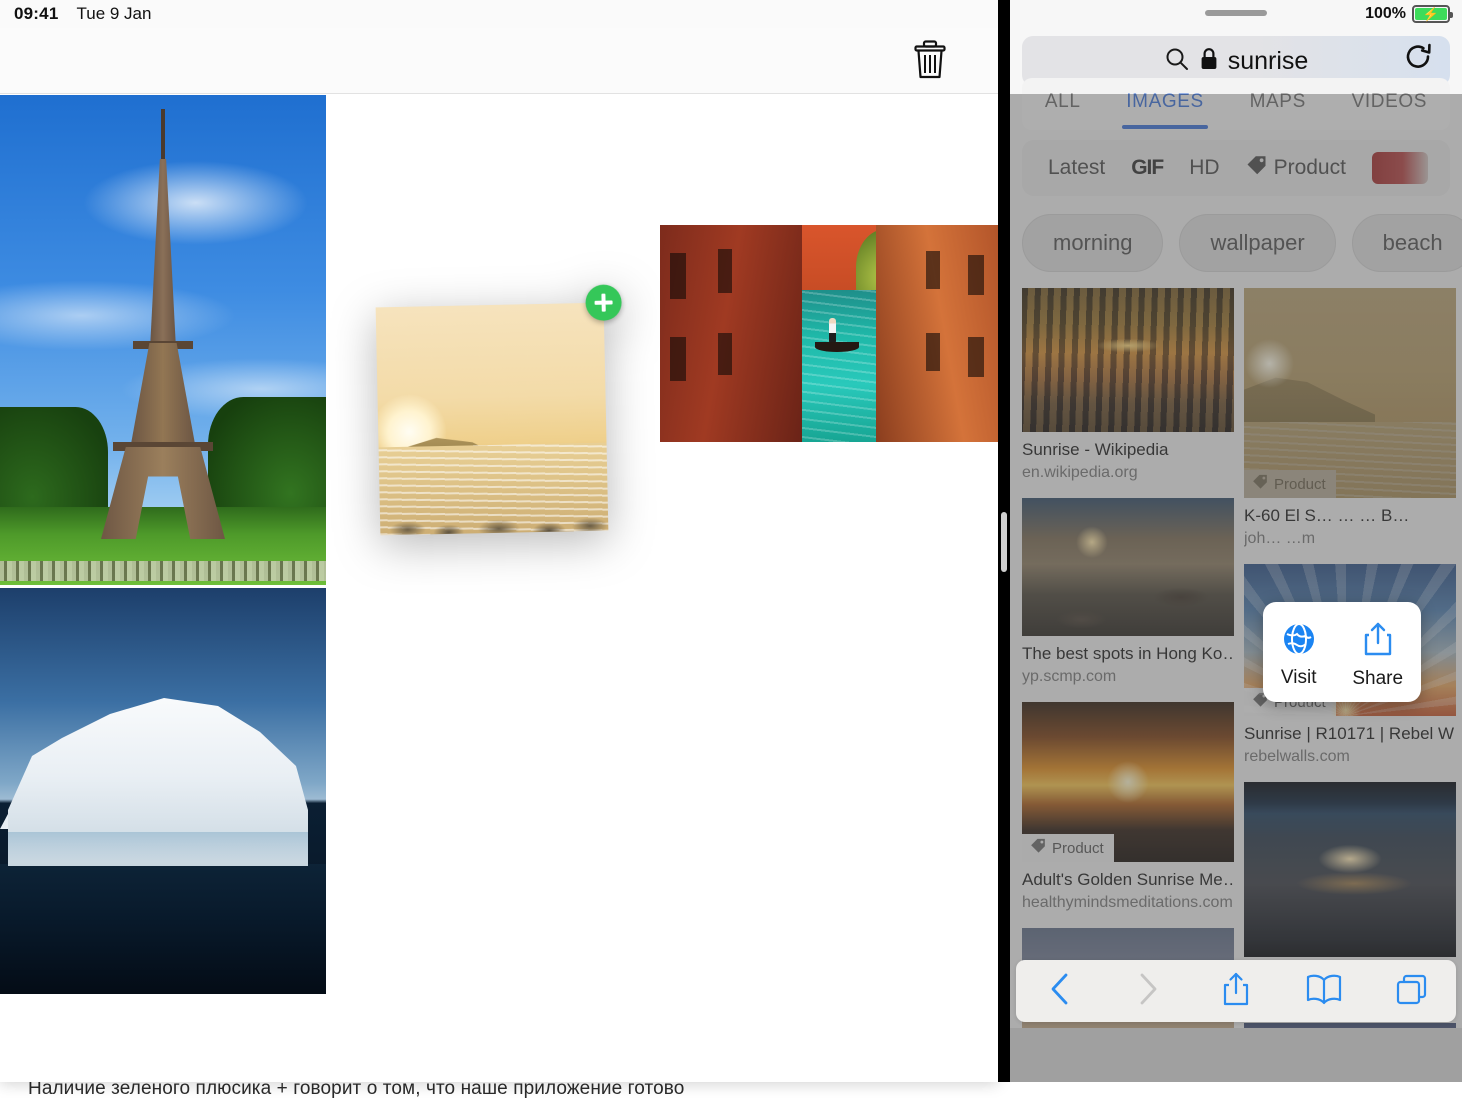 This screenshot has width=1462, height=1098. I want to click on delete-button, so click(930, 62).